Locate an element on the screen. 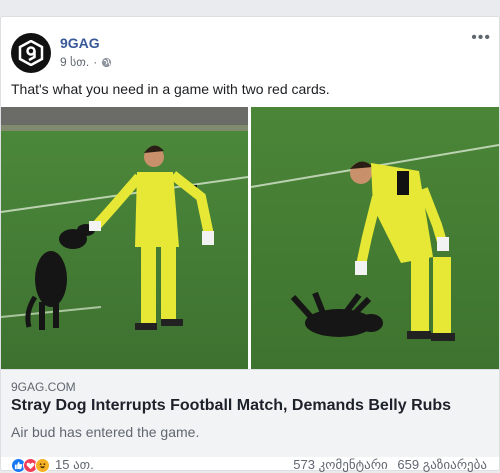 The width and height of the screenshot is (500, 473). post-meta: 9 სთ. · is located at coordinates (86, 62).